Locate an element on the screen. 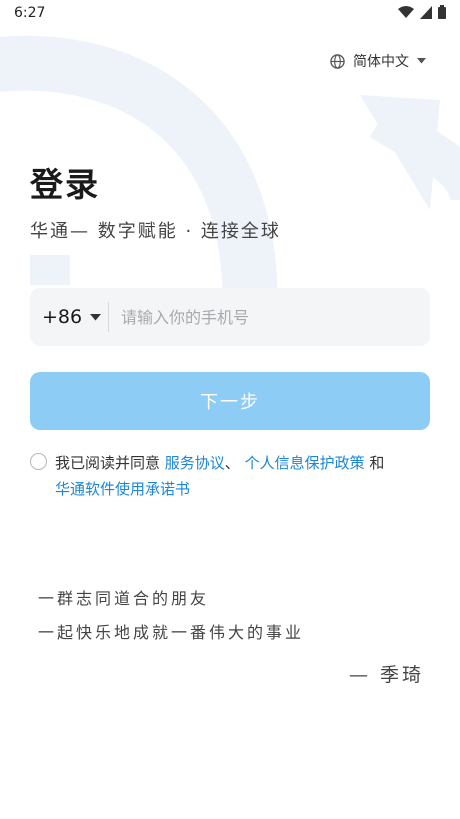 This screenshot has height=819, width=460. signal-icon is located at coordinates (426, 12).